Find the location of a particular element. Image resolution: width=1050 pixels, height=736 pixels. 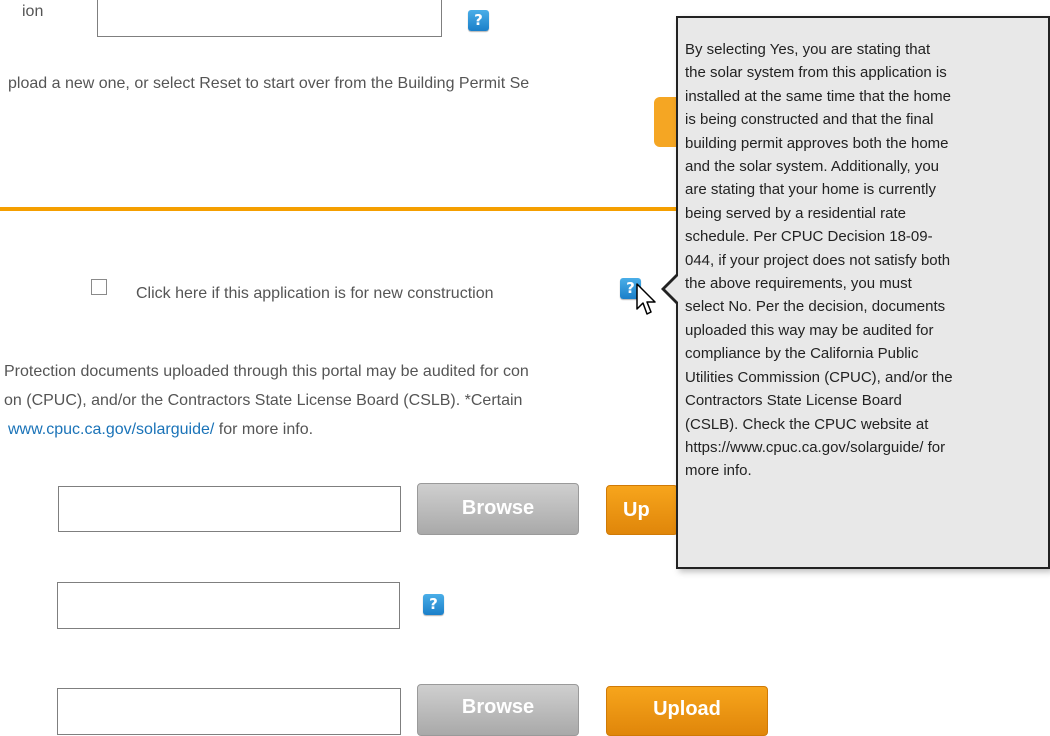

browse-button-3: Browse is located at coordinates (498, 710).